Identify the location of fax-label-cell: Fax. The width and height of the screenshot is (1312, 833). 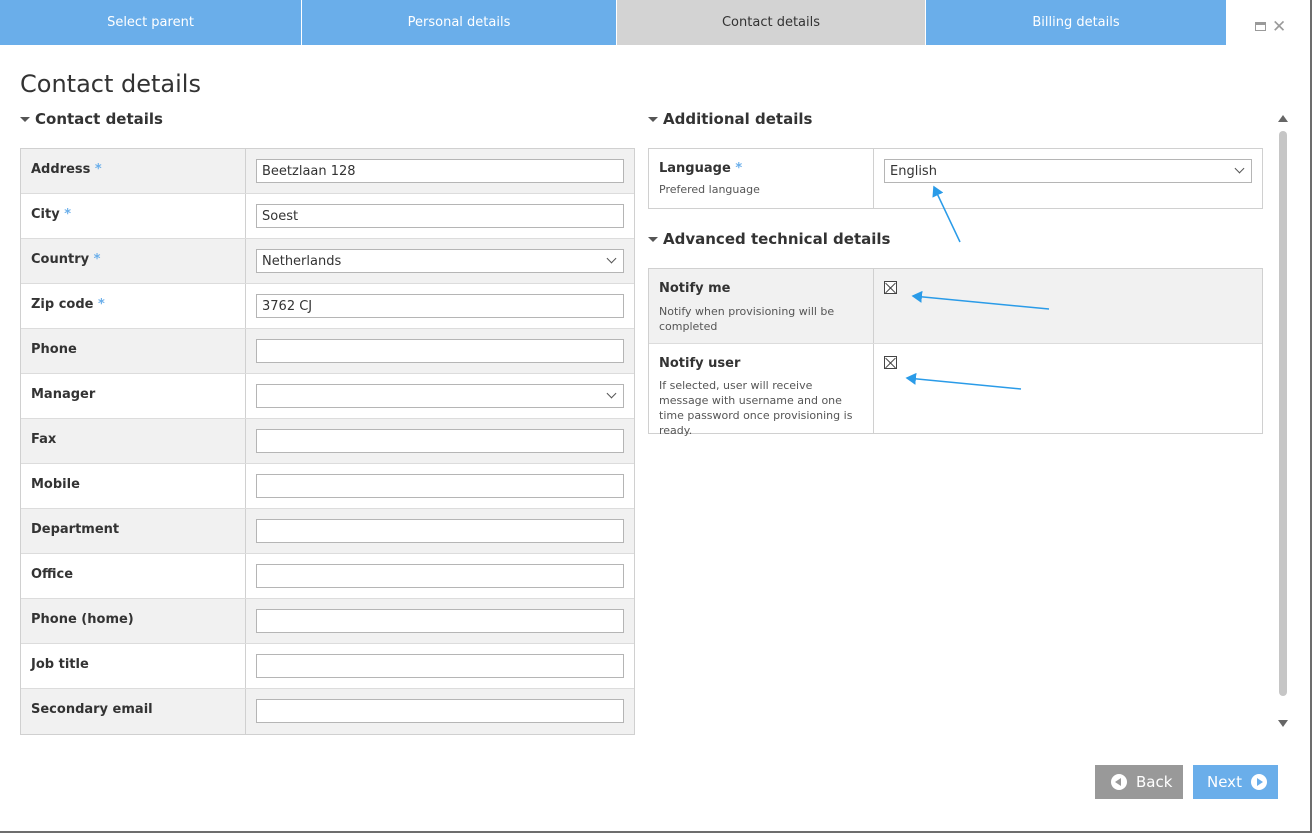
(133, 441).